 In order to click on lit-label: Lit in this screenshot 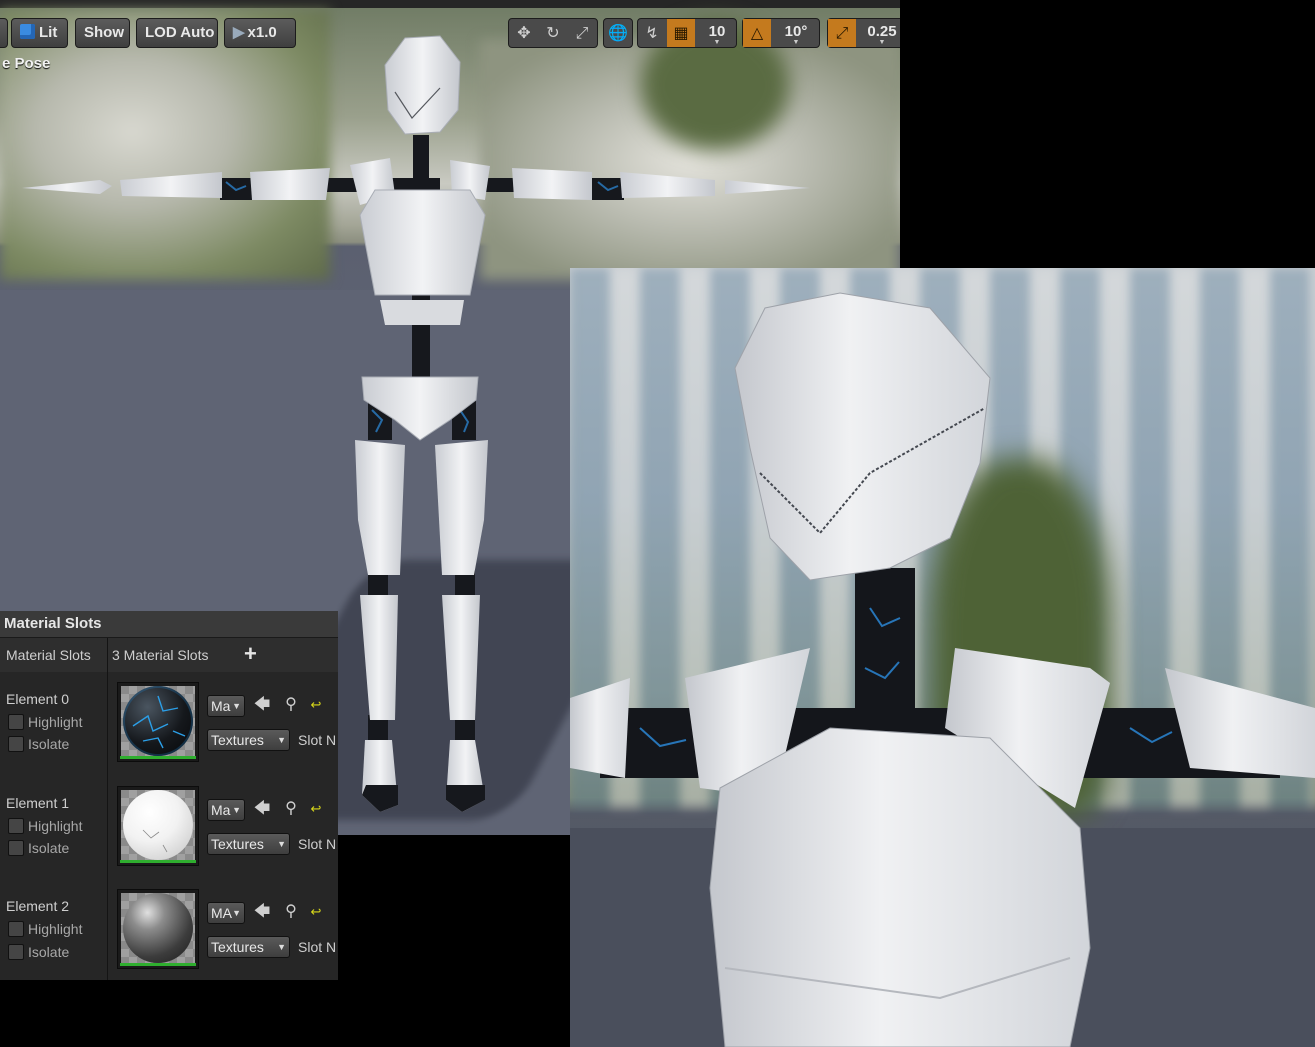, I will do `click(48, 32)`.